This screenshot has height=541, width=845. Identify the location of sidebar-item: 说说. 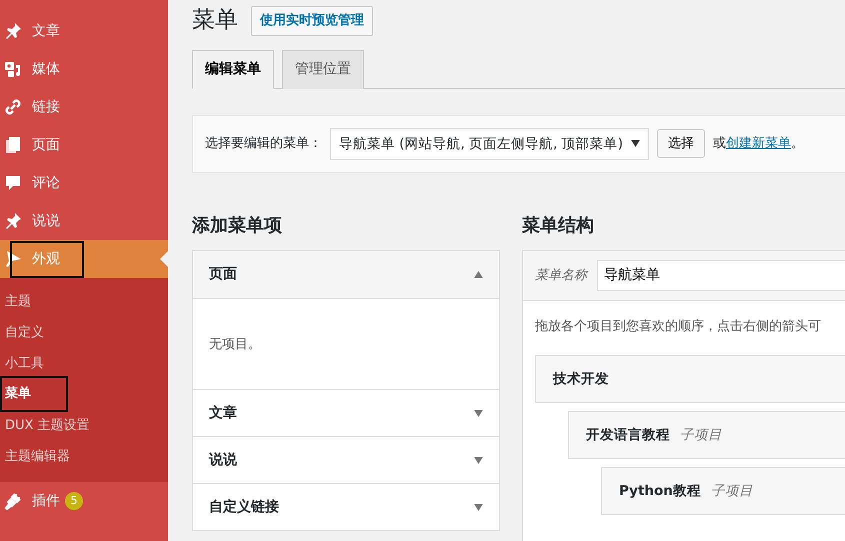
(84, 221).